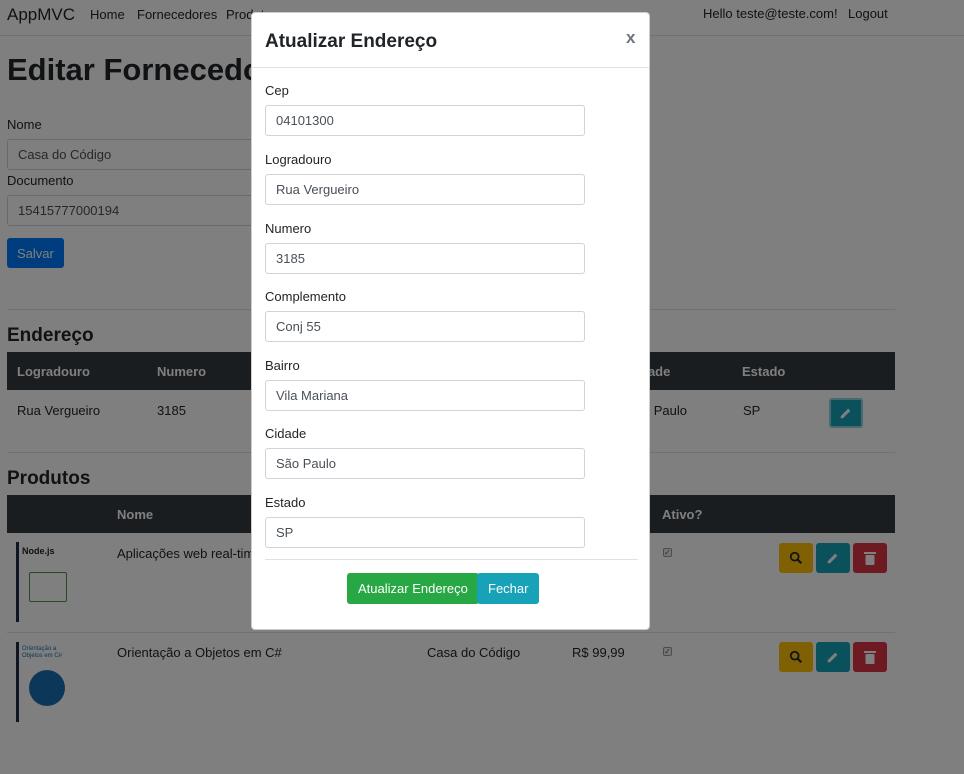  Describe the element at coordinates (450, 40) in the screenshot. I see `modal-header: Atualizar Endereço x` at that location.